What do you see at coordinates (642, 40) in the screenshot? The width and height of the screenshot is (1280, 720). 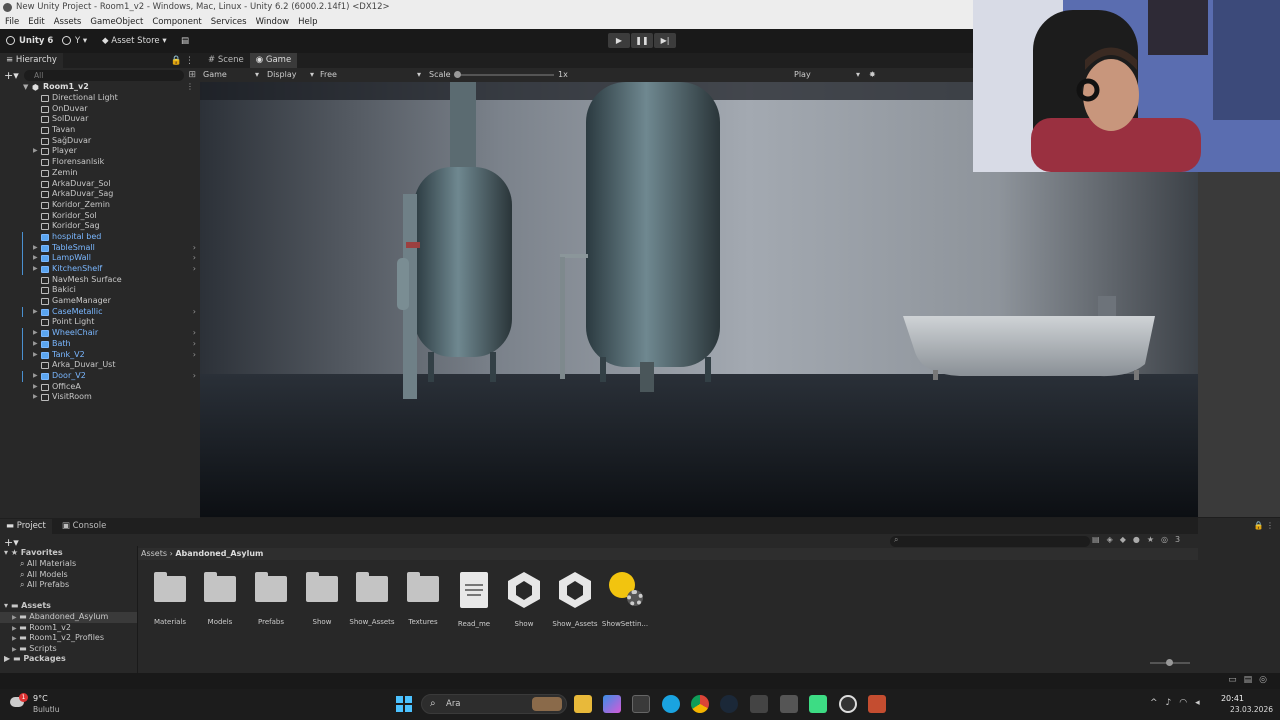 I see `pause-button: ❚❚` at bounding box center [642, 40].